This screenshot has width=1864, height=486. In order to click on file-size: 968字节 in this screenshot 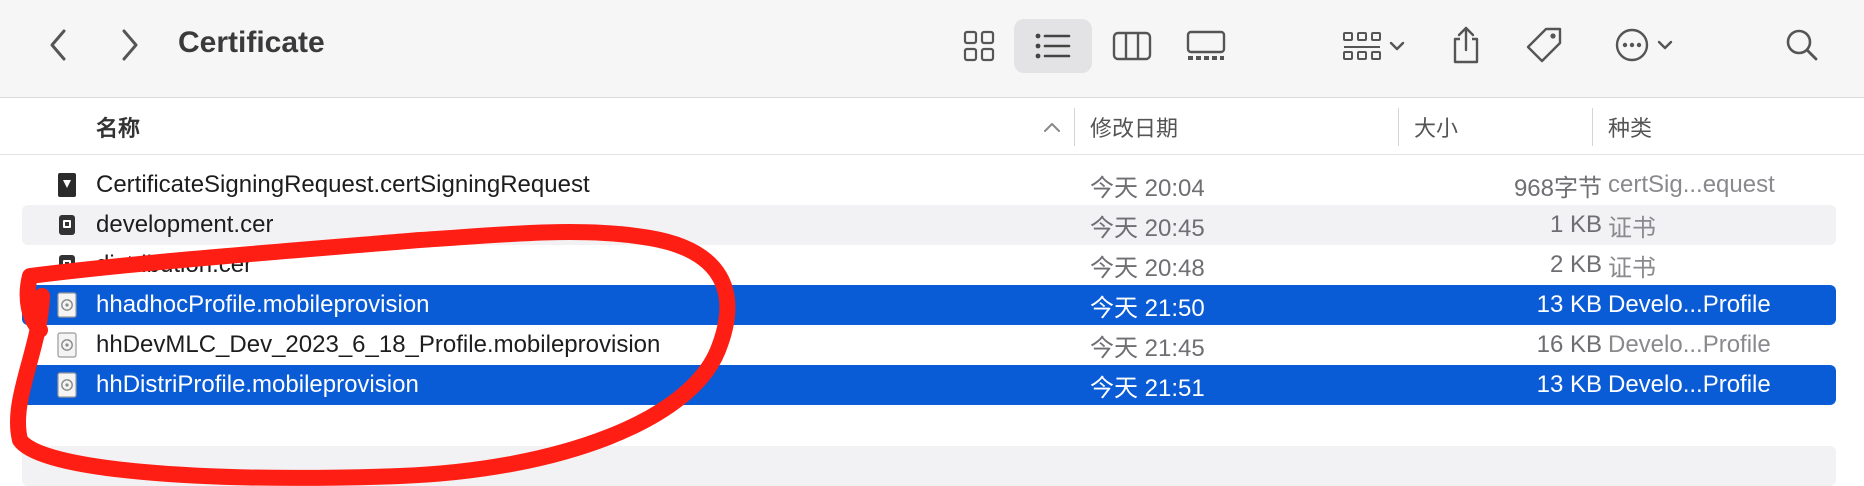, I will do `click(1557, 188)`.